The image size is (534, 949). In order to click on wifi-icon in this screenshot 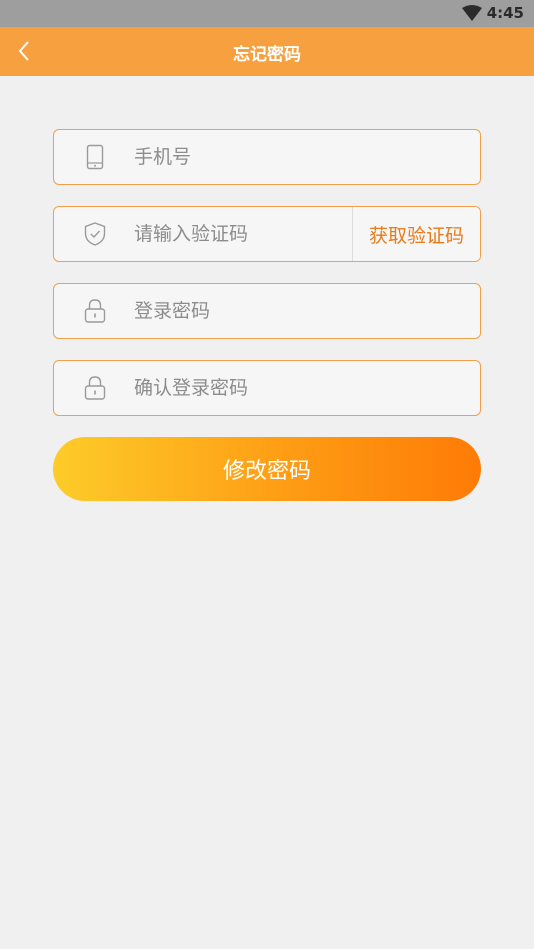, I will do `click(472, 13)`.